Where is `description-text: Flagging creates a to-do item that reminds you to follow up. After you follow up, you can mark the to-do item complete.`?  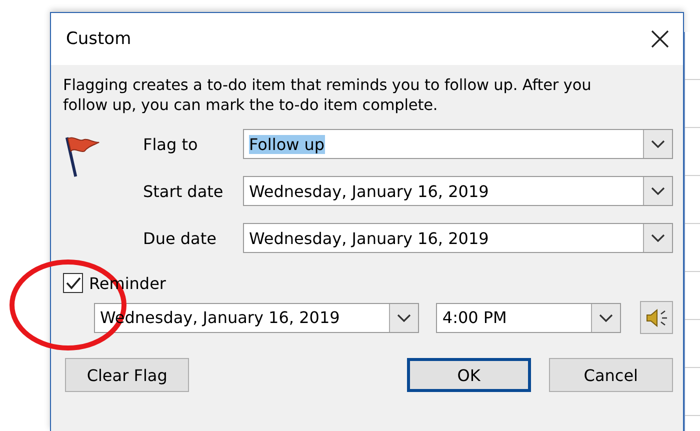
description-text: Flagging creates a to-do item that reminds you to follow up. After you follow up, you can mark the to-do item complete. is located at coordinates (327, 95).